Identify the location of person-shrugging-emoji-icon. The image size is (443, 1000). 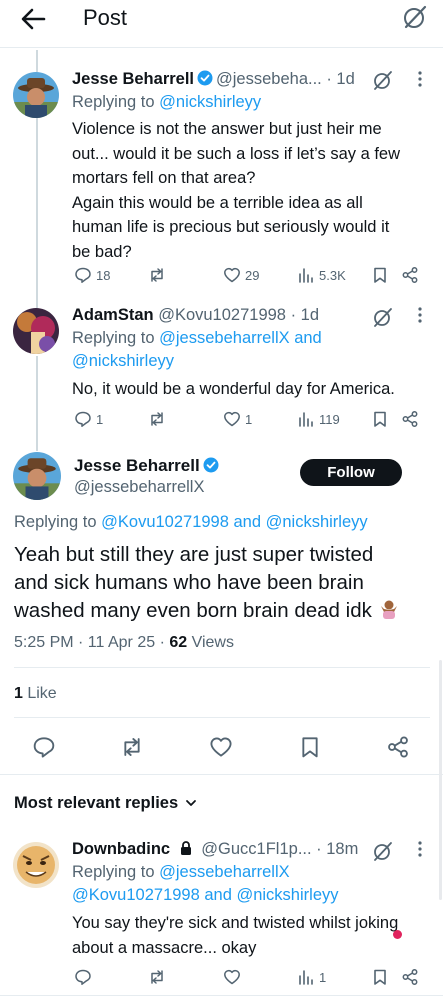
(388, 609).